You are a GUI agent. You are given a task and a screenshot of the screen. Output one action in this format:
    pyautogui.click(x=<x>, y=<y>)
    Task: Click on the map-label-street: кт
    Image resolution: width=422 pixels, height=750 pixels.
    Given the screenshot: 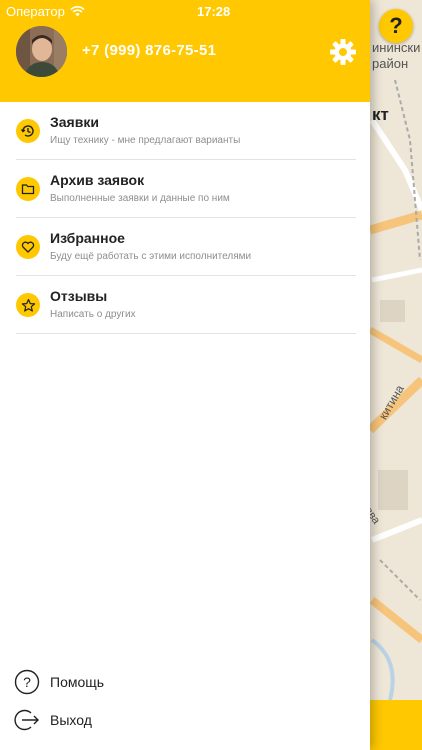 What is the action you would take?
    pyautogui.click(x=380, y=114)
    